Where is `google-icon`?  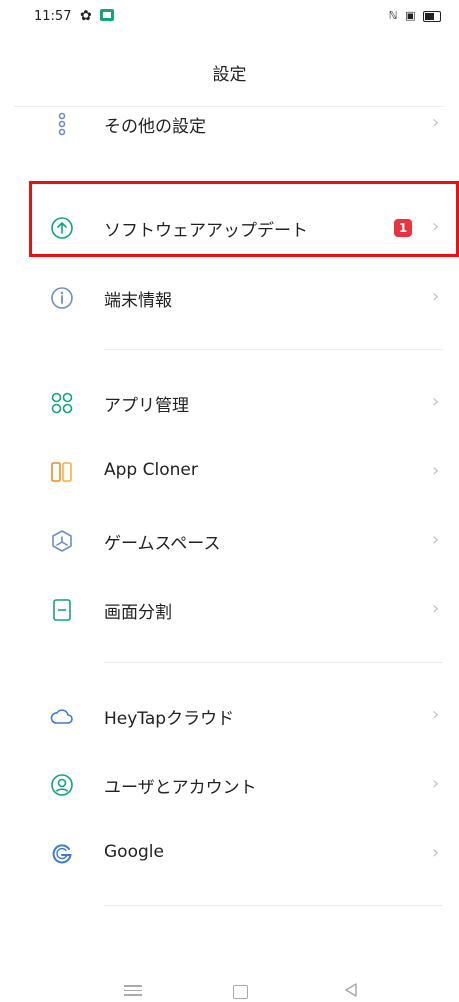
google-icon is located at coordinates (62, 854).